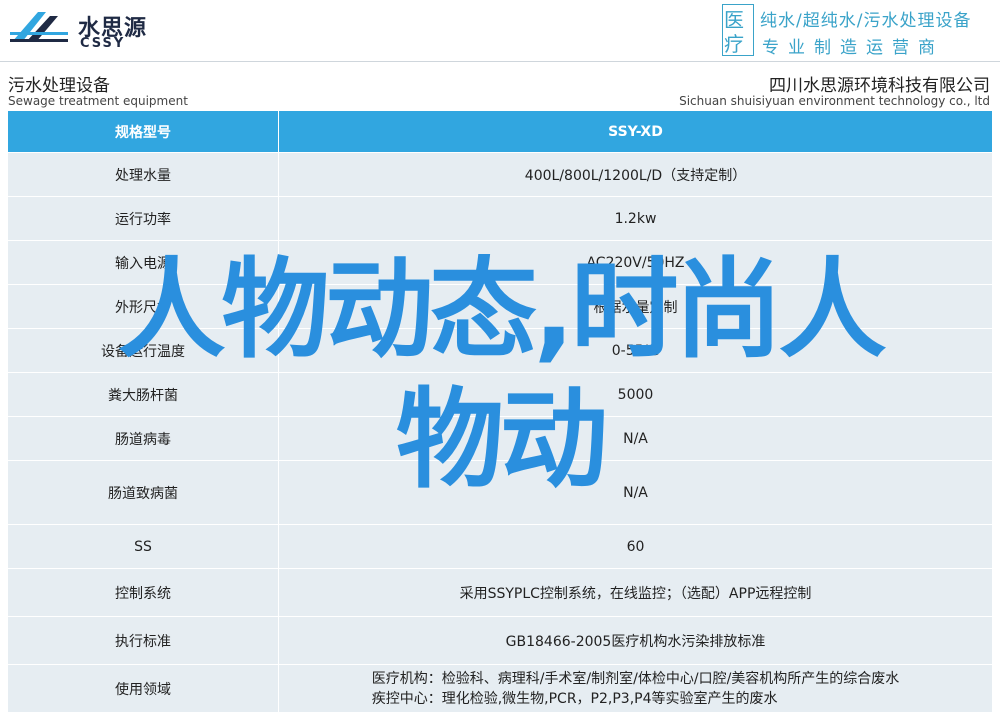 This screenshot has height=718, width=1000. What do you see at coordinates (143, 306) in the screenshot?
I see `row-label: 外形尺寸` at bounding box center [143, 306].